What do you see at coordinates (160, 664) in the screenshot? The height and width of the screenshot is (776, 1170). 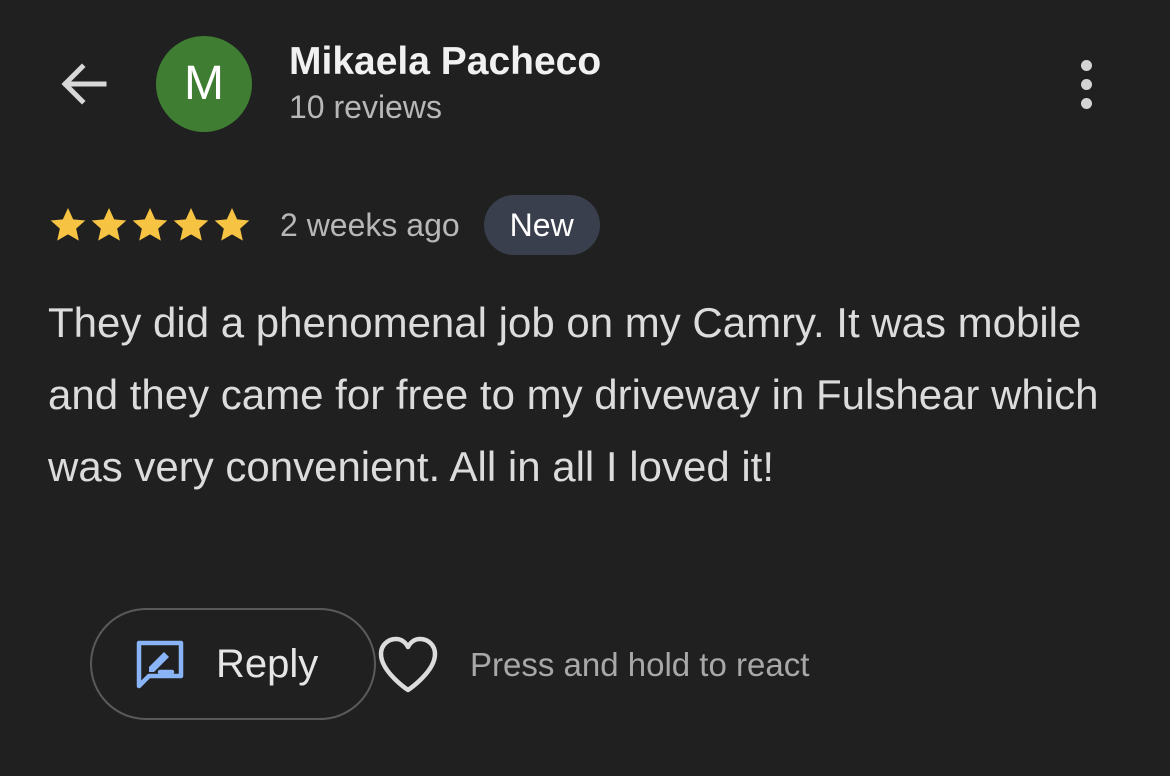 I see `reply-edit-icon` at bounding box center [160, 664].